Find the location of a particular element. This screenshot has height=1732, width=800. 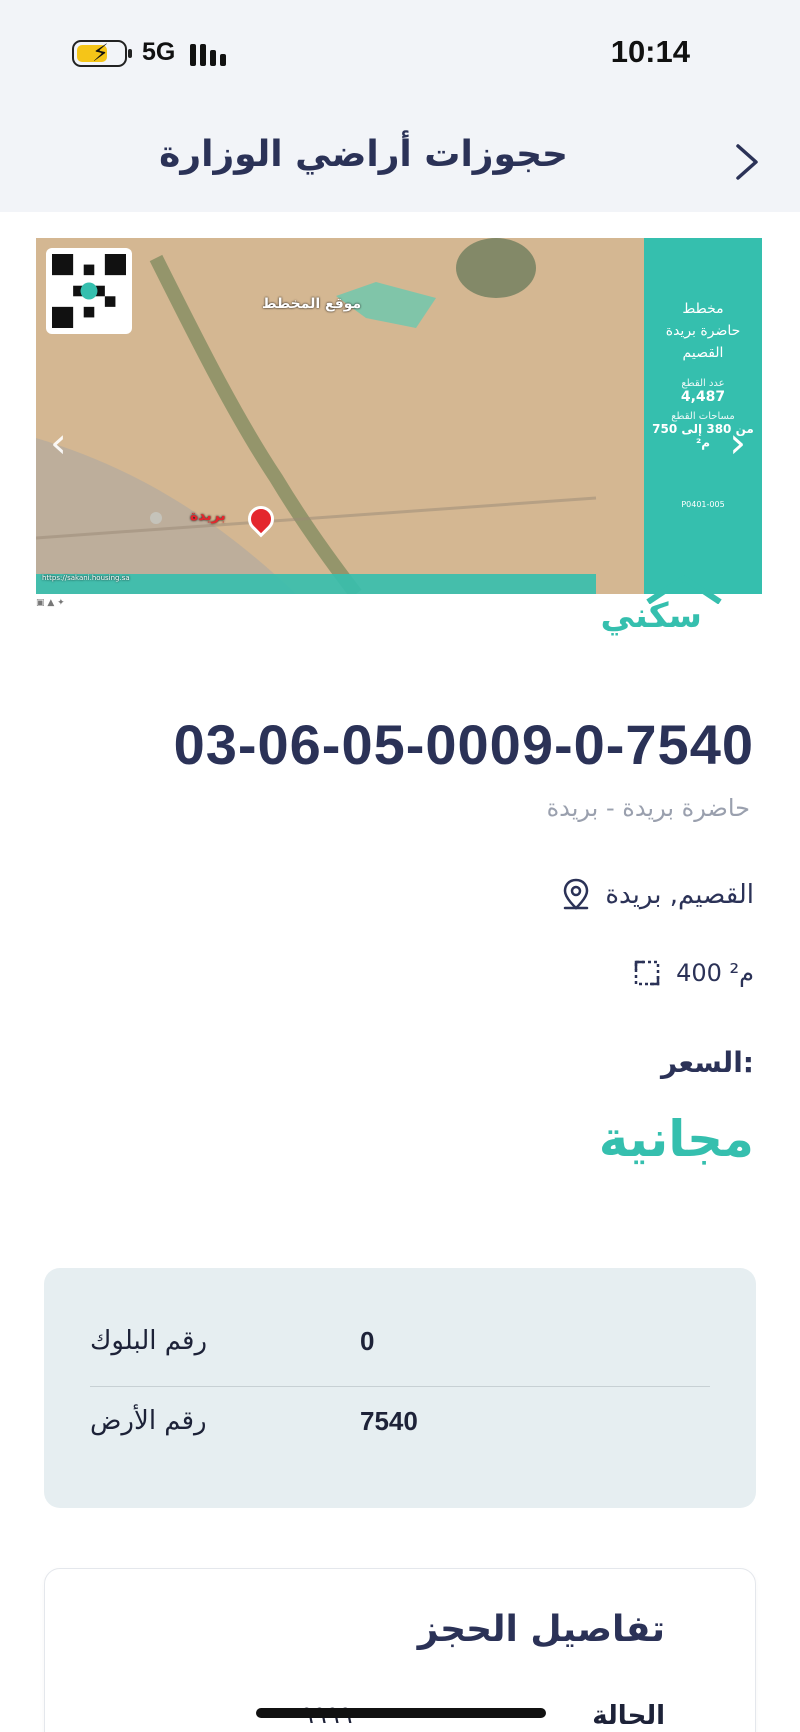

land-subtitle: حاضرة بريدة - بريدة is located at coordinates (648, 808).